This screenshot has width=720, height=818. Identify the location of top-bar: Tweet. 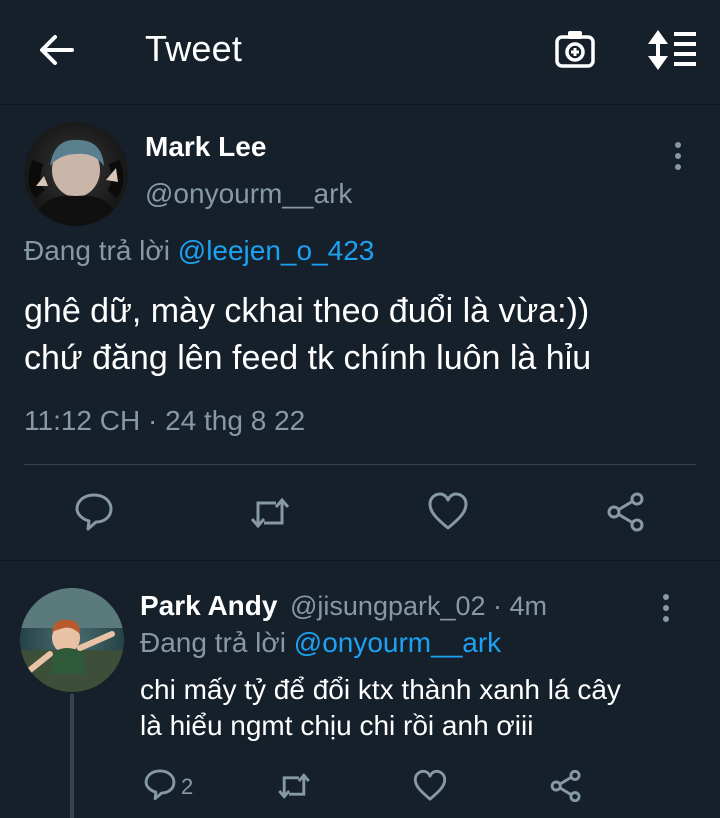
(360, 52).